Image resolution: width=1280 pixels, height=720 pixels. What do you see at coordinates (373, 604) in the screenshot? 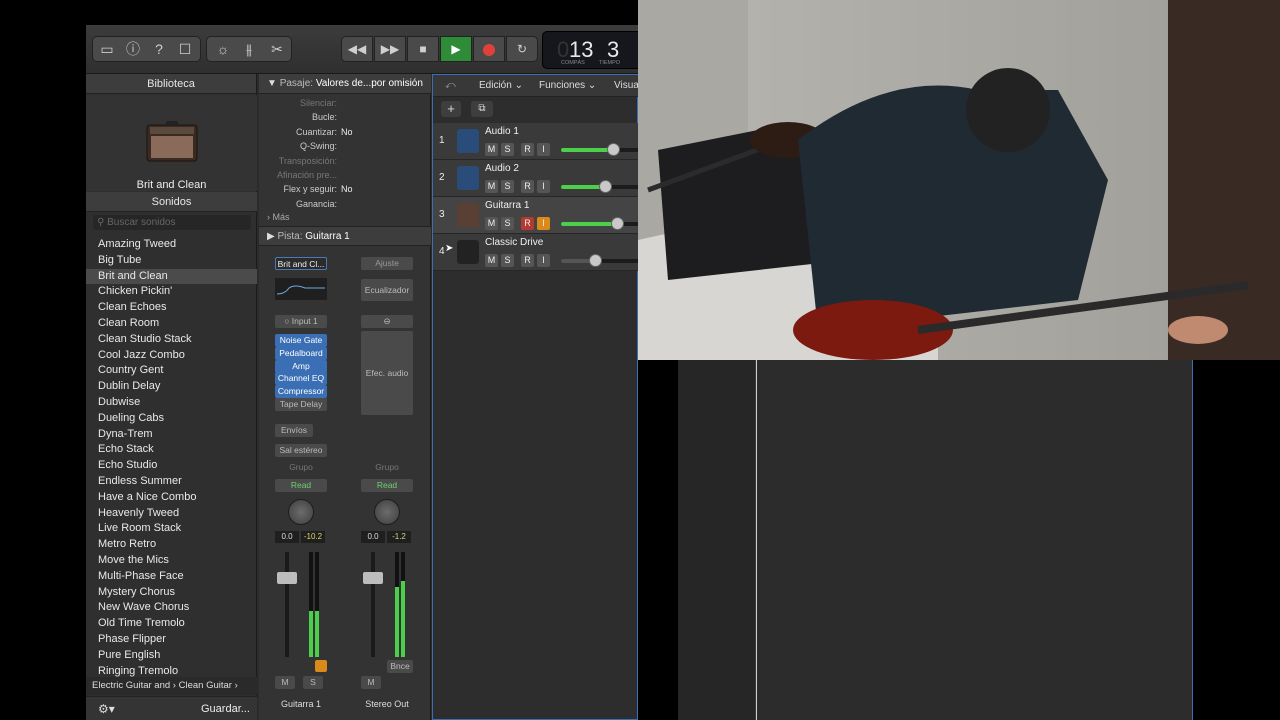
I see `volume-fader` at bounding box center [373, 604].